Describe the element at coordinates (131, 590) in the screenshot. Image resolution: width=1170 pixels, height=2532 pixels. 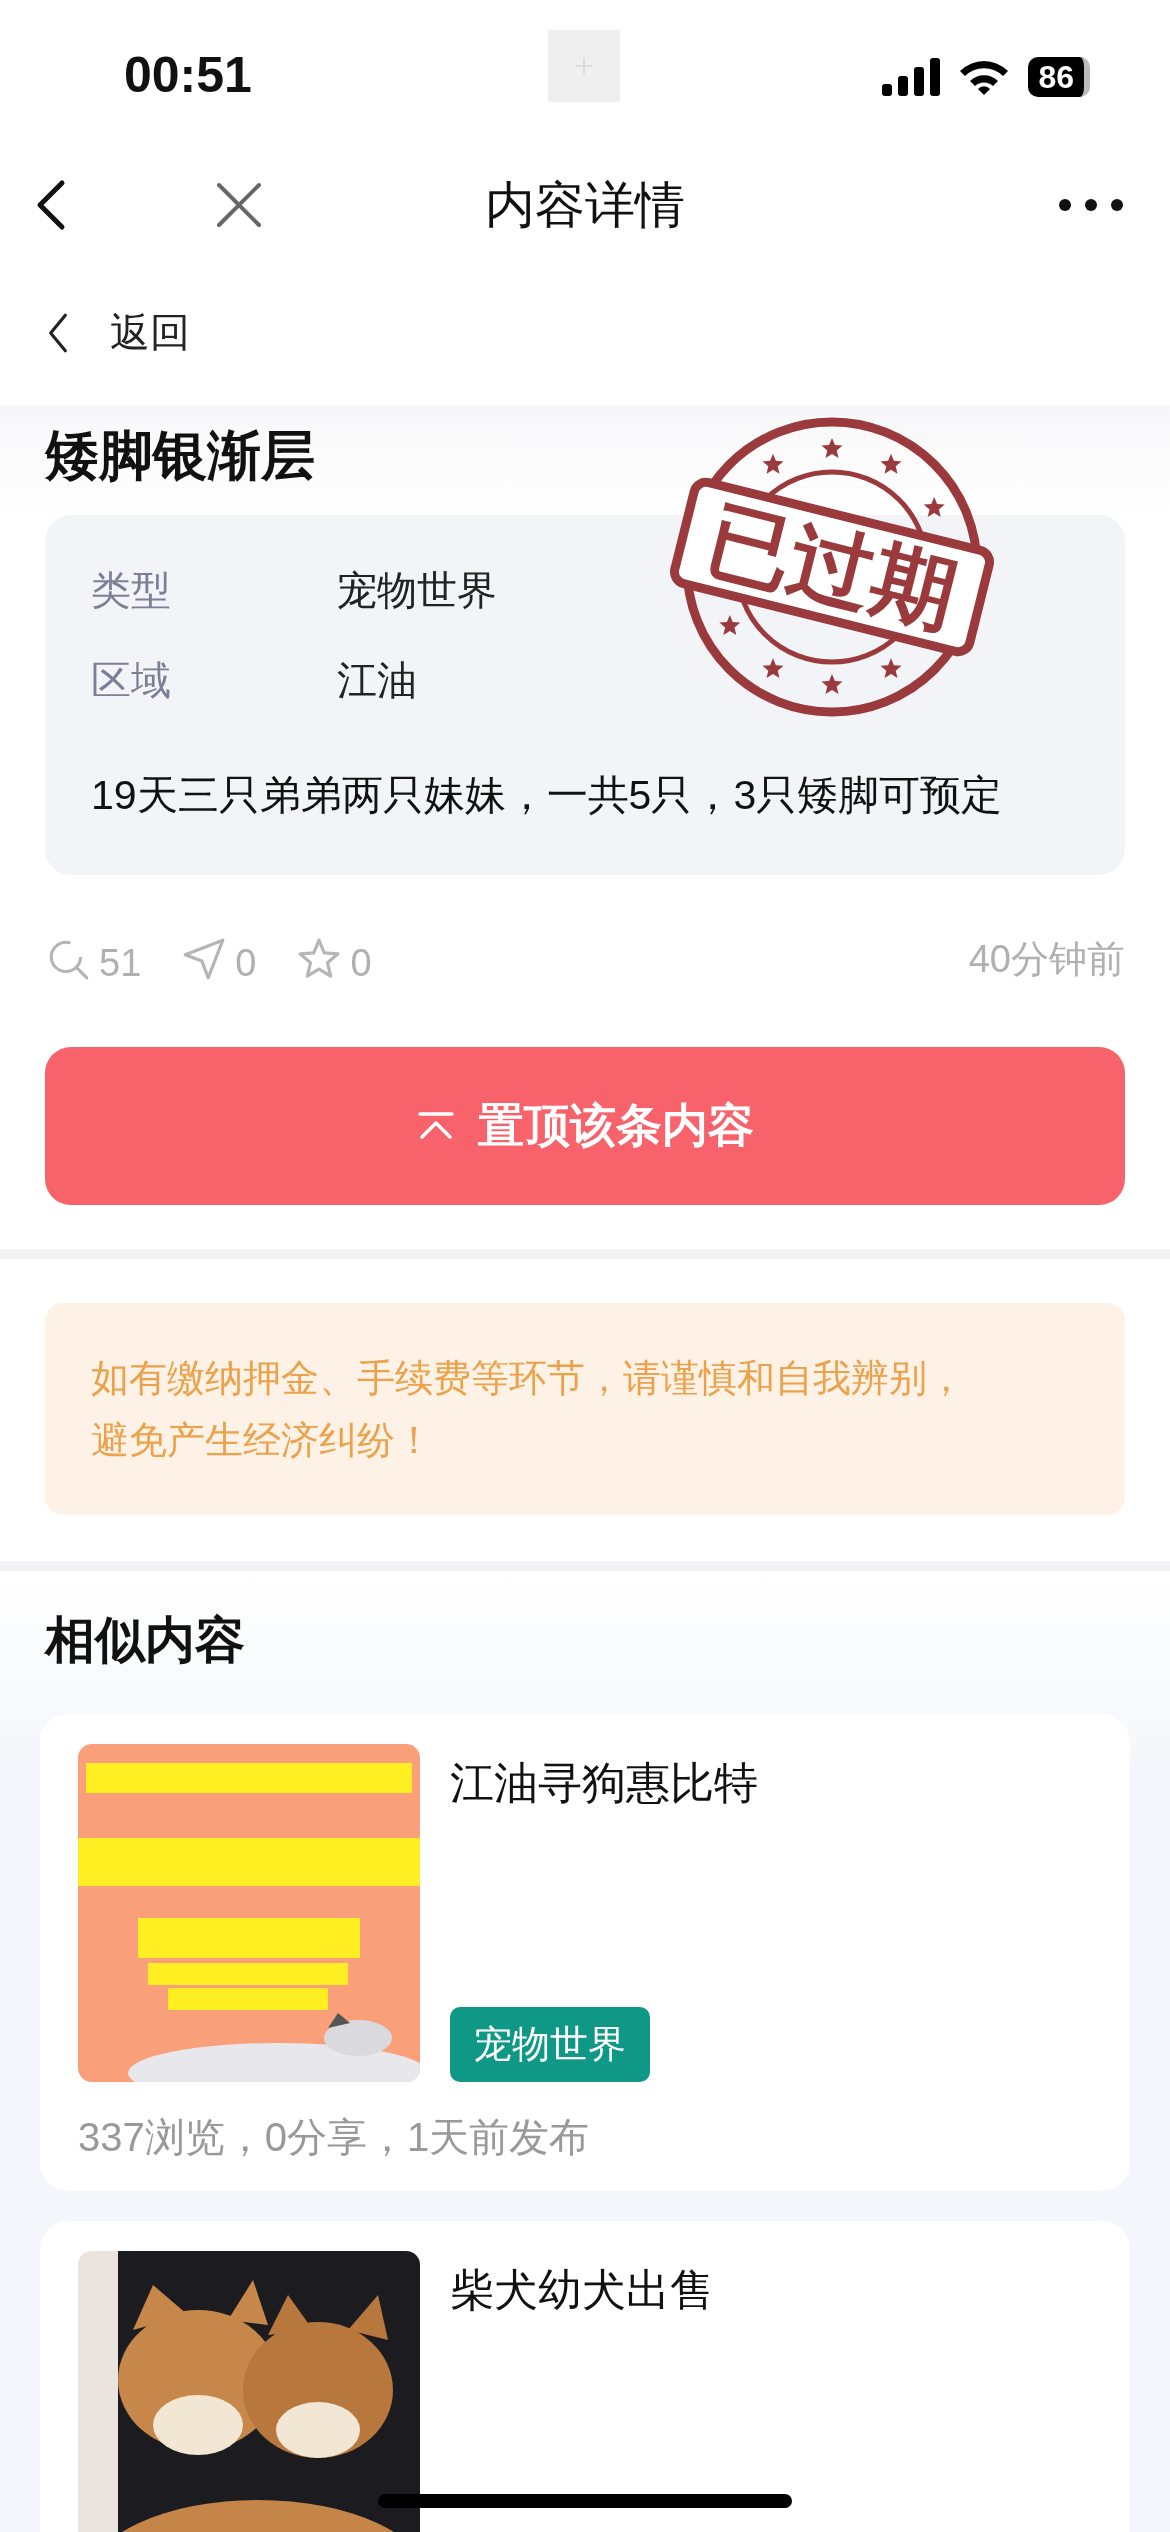
I see `field-label: 类型` at that location.